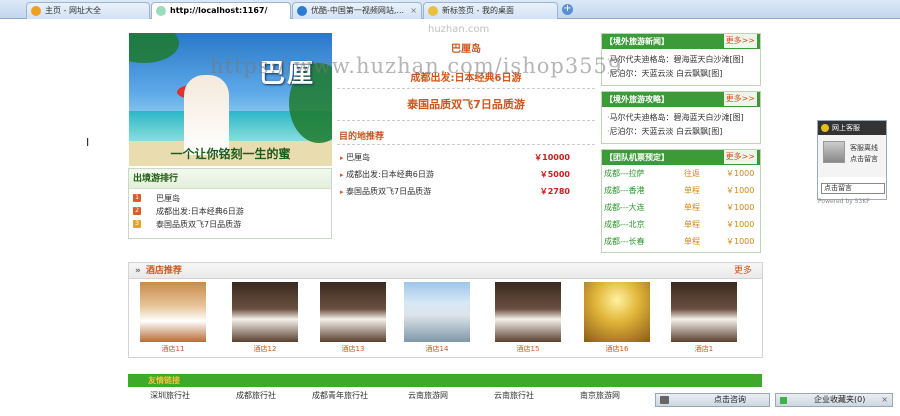 The image size is (900, 416). Describe the element at coordinates (864, 159) in the screenshot. I see `widget-line2: 点击留言` at that location.